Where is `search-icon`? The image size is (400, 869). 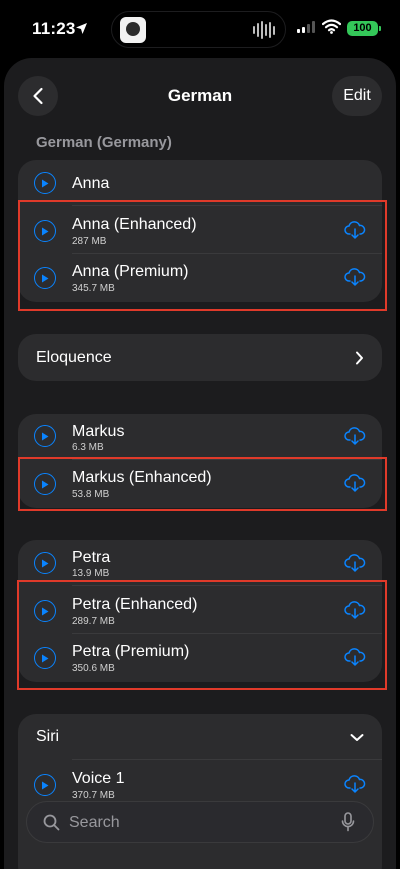 search-icon is located at coordinates (51, 822).